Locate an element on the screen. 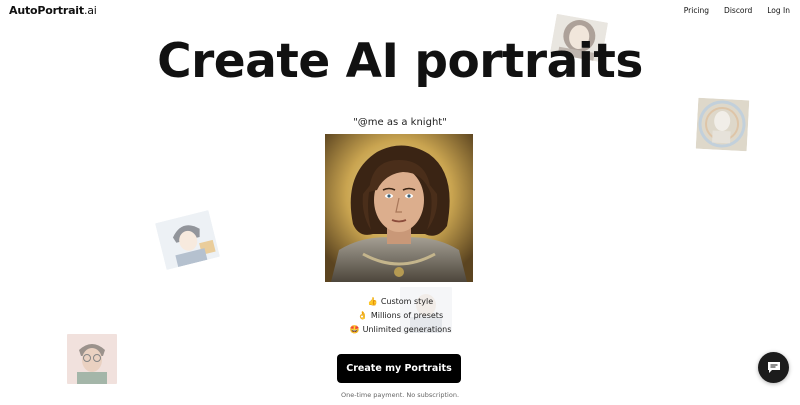 This screenshot has width=800, height=405. chat-bubble-icon is located at coordinates (773, 367).